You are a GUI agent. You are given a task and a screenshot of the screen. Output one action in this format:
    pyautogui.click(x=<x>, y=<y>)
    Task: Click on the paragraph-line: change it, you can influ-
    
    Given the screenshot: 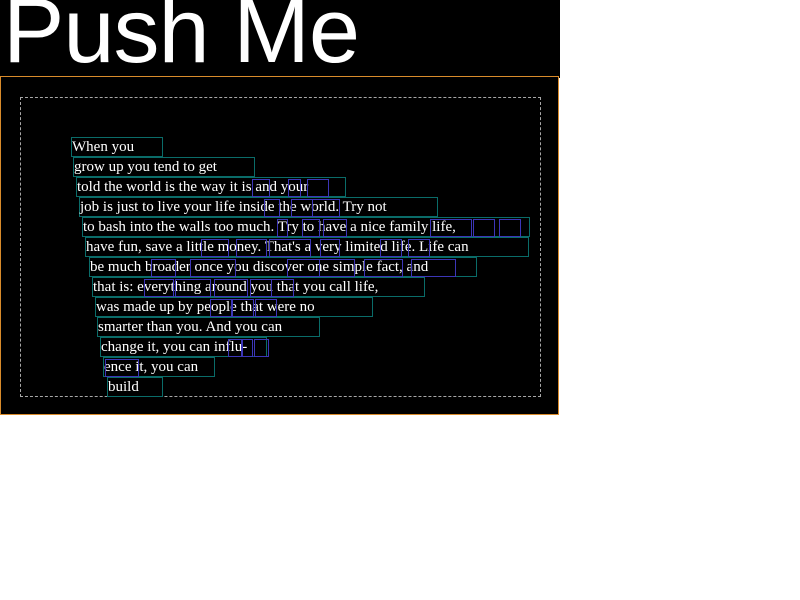 What is the action you would take?
    pyautogui.click(x=184, y=347)
    